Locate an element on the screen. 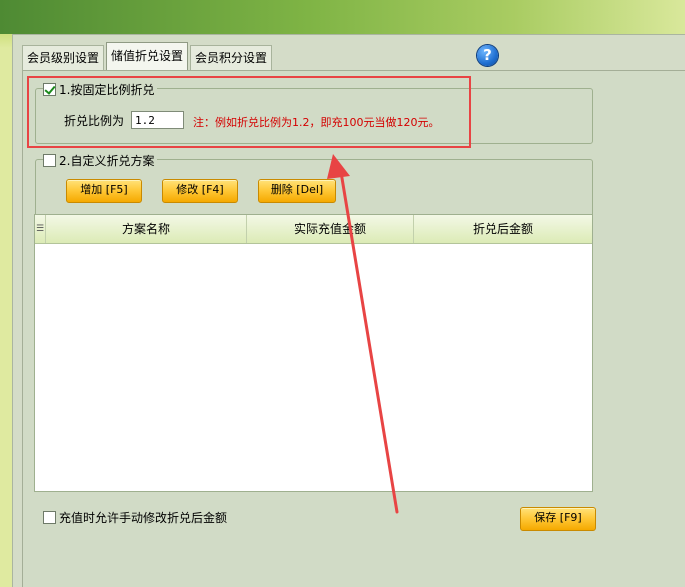 This screenshot has height=587, width=685. window-title-bar is located at coordinates (342, 17).